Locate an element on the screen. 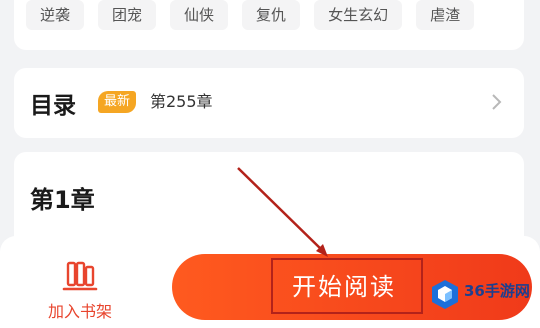  add-to-shelf-button: 加入书架 is located at coordinates (80, 288).